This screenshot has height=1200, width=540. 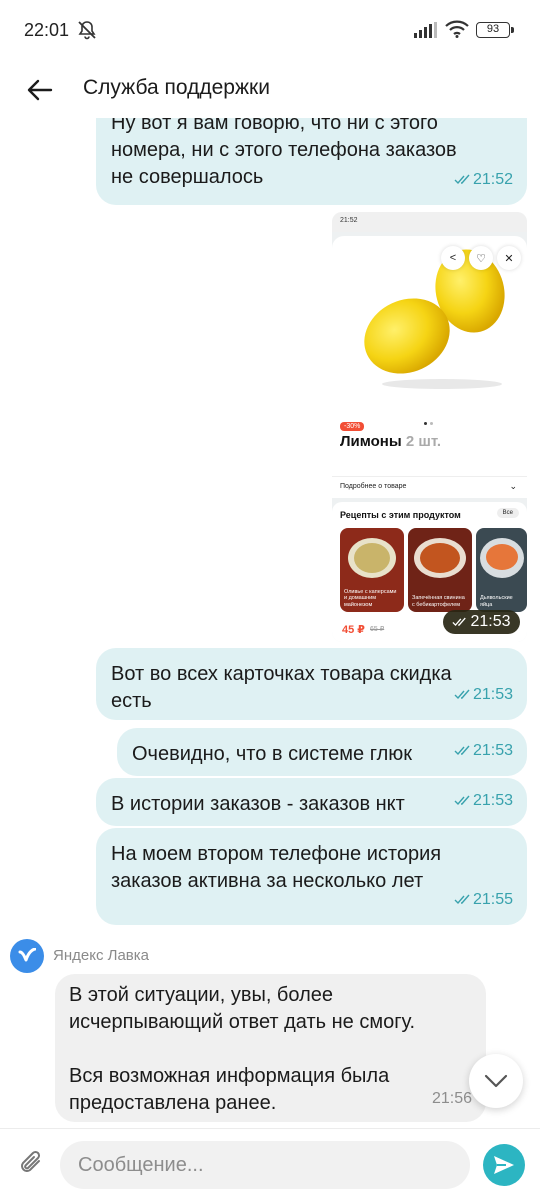 I want to click on share-icon: <, so click(x=453, y=258).